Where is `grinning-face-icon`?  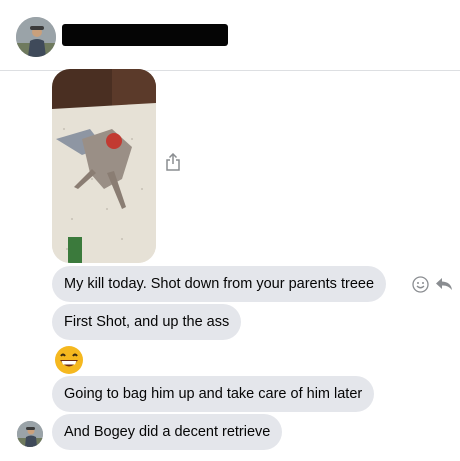
grinning-face-icon is located at coordinates (69, 360).